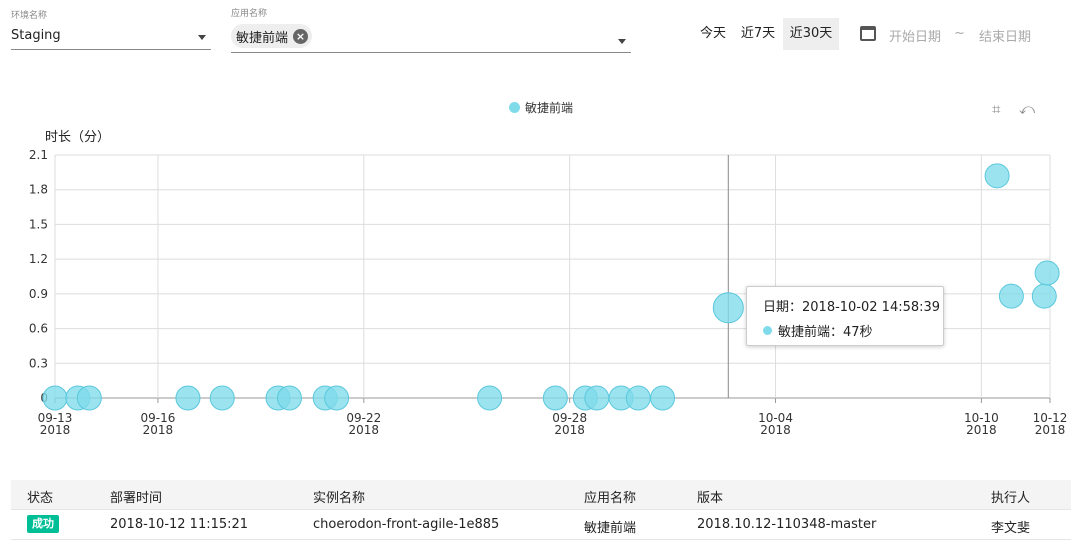 This screenshot has width=1079, height=540. I want to click on th-status: 状态, so click(40, 496).